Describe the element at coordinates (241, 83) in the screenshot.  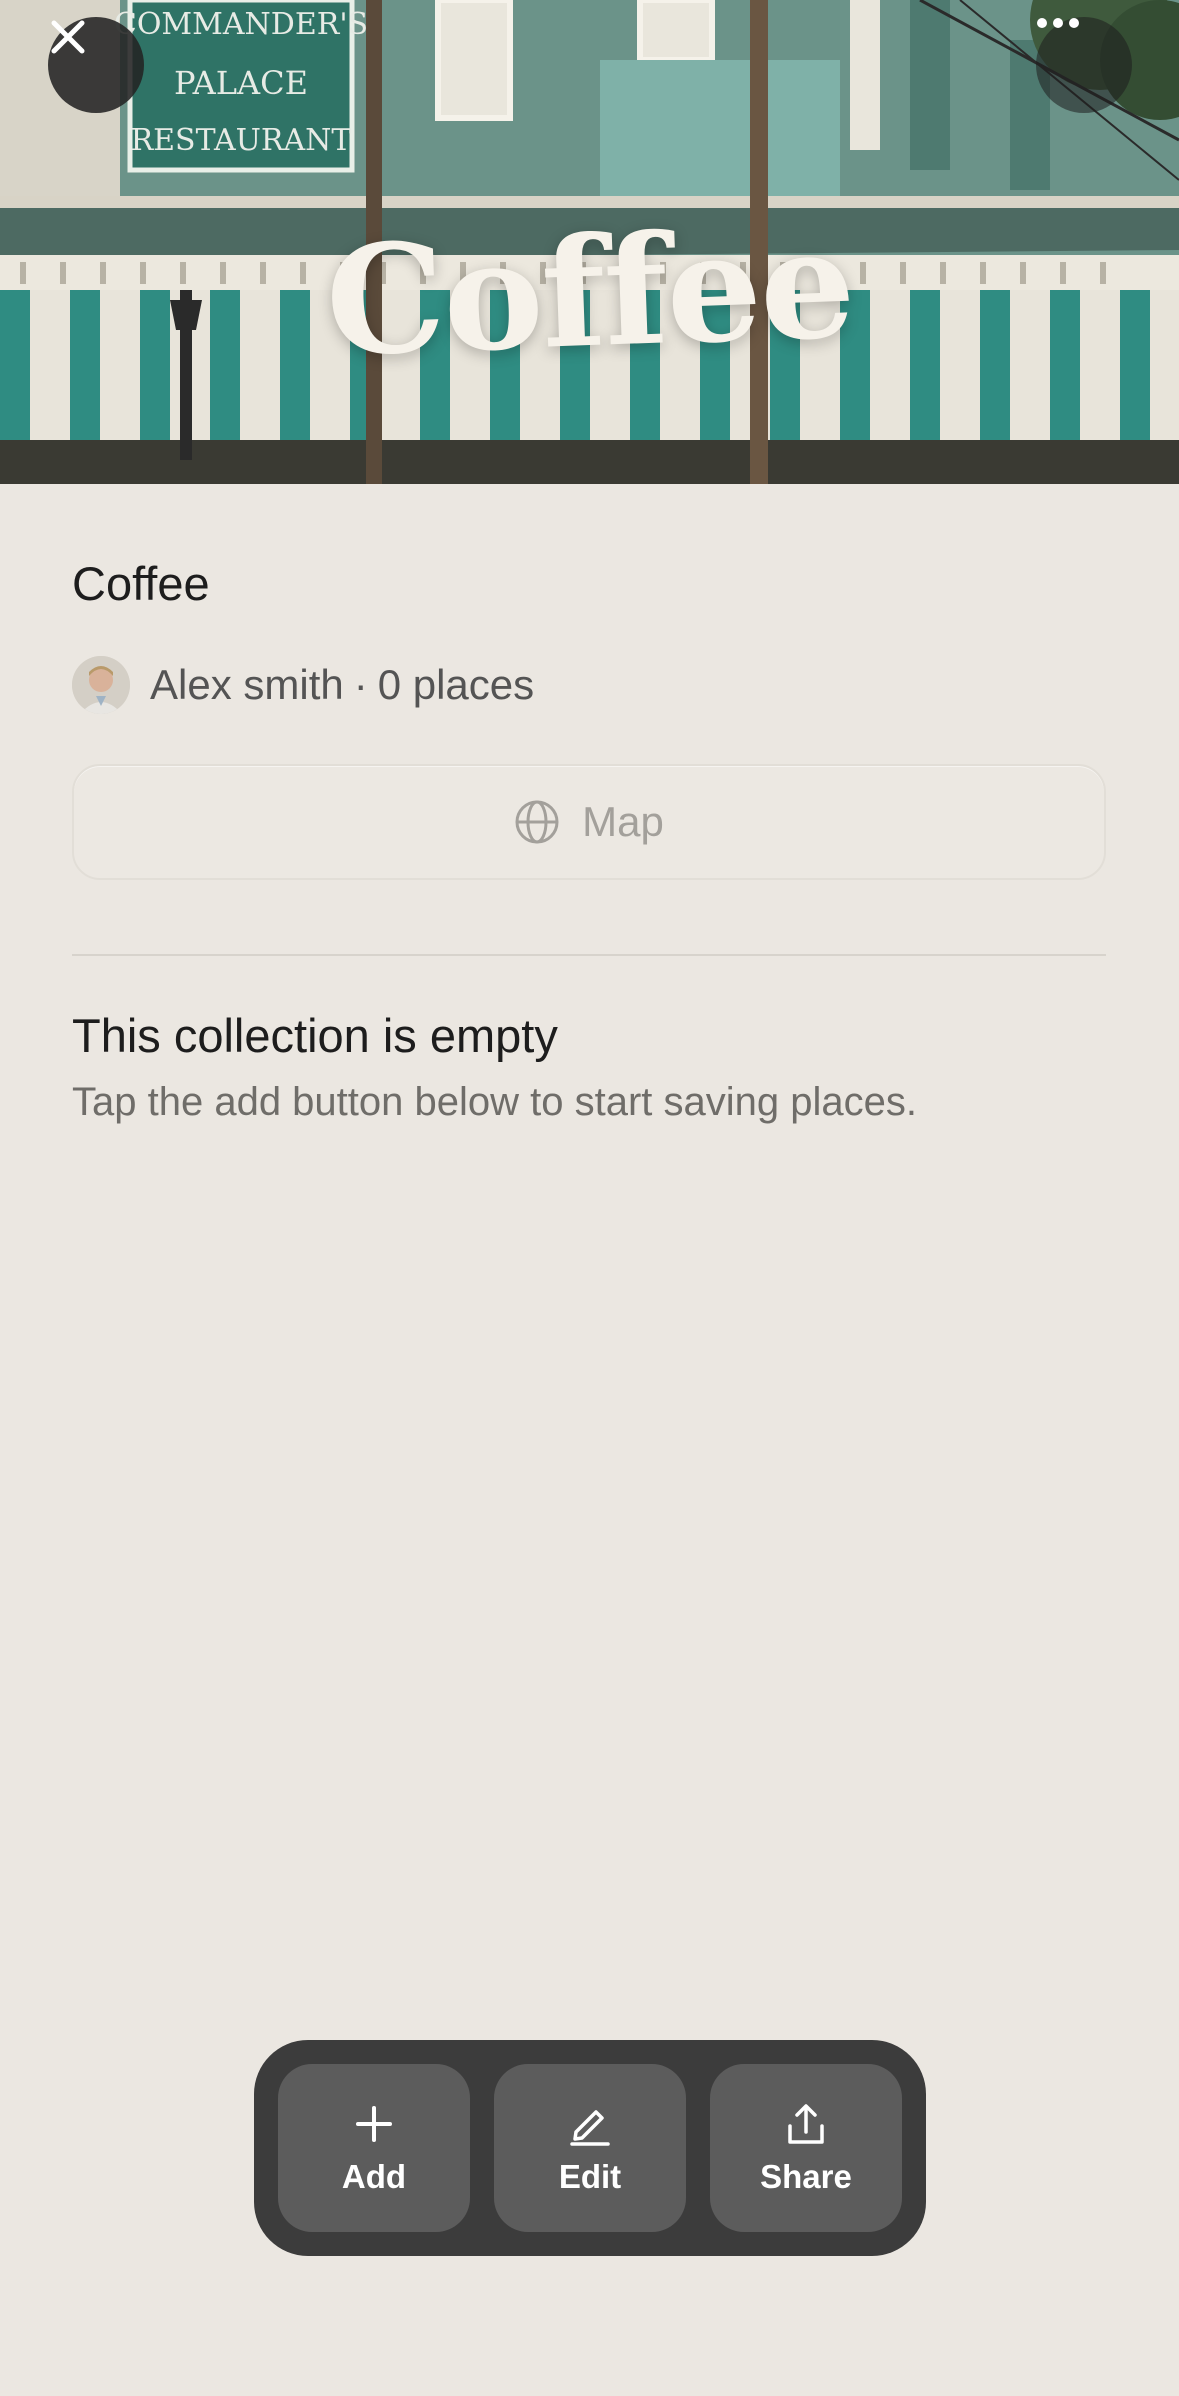
I see `sign-line-2: PALACE` at that location.